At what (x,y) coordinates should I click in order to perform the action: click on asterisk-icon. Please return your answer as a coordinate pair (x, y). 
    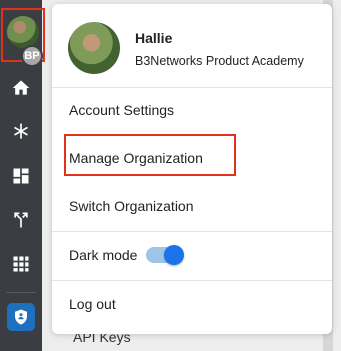
    Looking at the image, I should click on (21, 132).